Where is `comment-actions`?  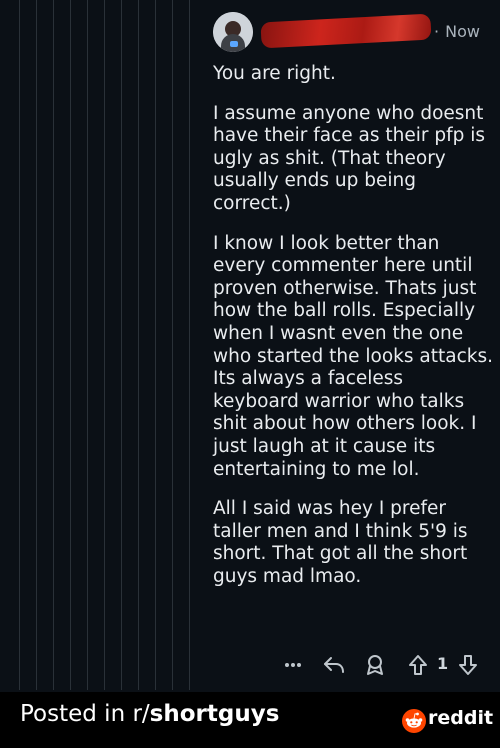 comment-actions is located at coordinates (383, 665).